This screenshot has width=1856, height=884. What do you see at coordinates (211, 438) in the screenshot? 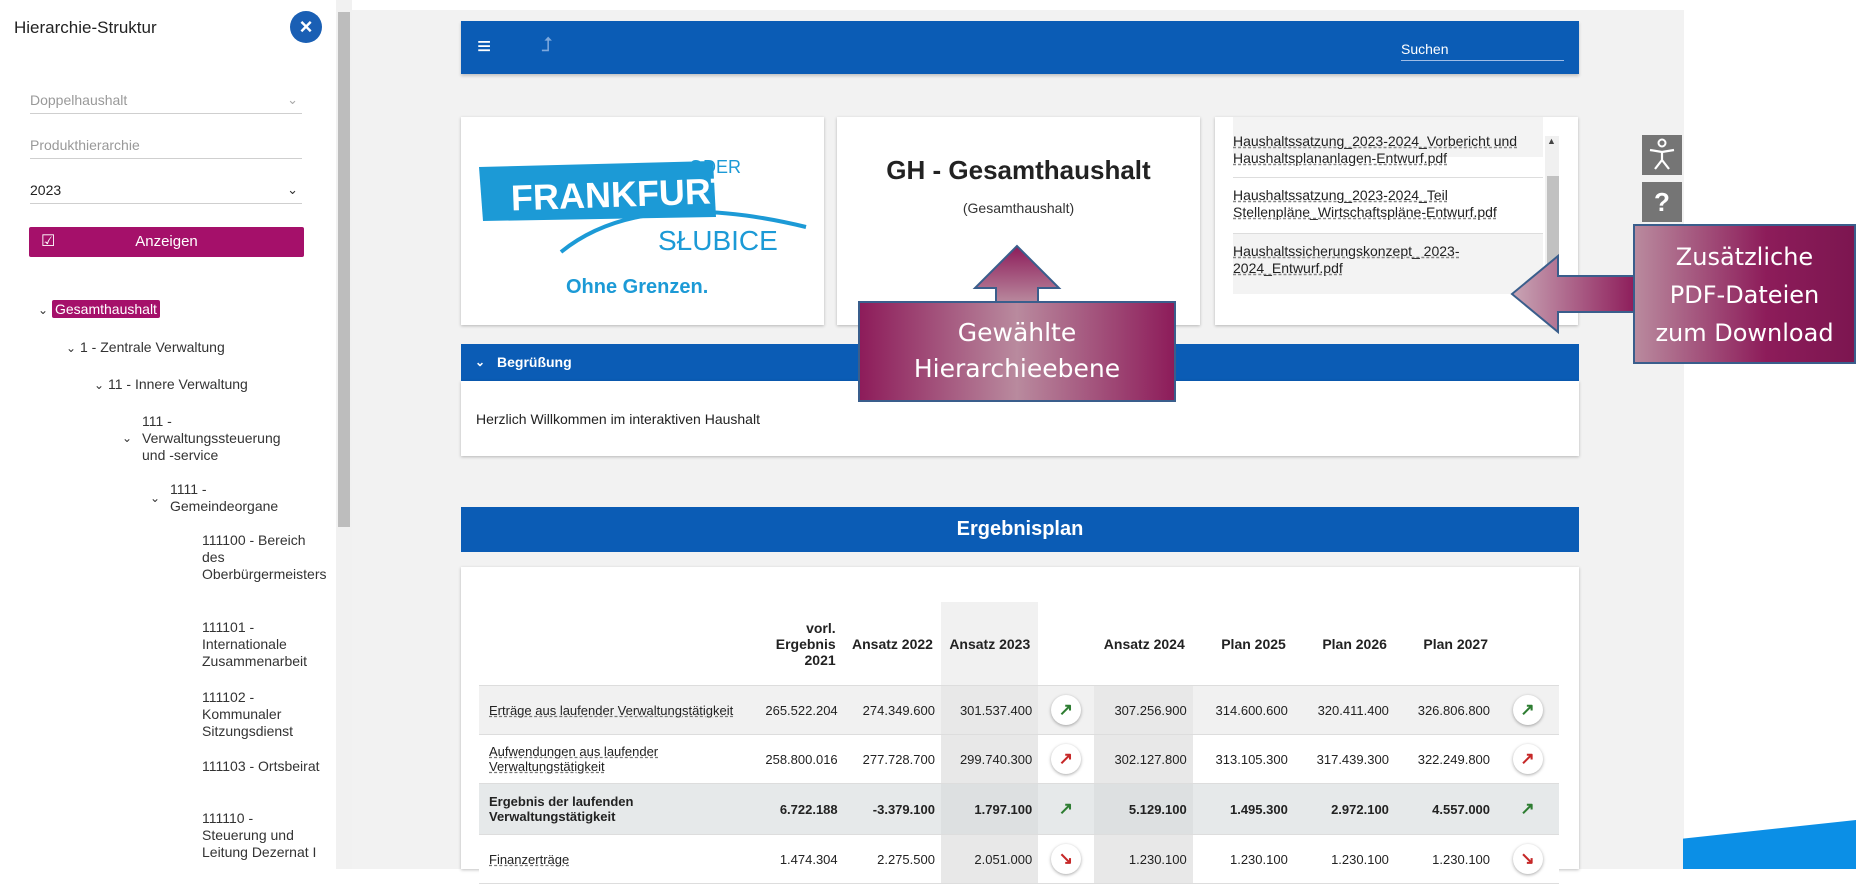
I see `tree-node-label: 111 - Verwaltungssteuerung und -service` at bounding box center [211, 438].